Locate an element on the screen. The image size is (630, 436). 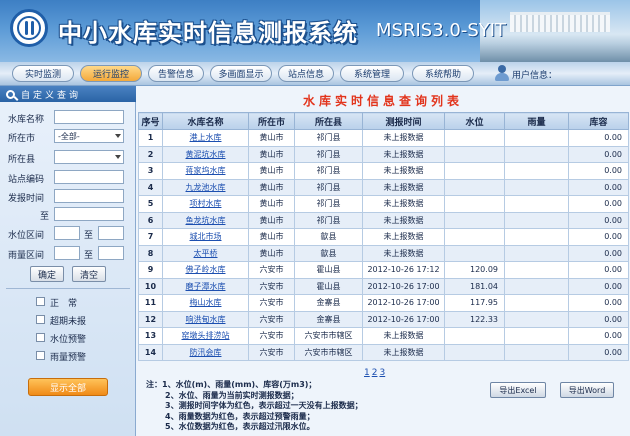
county-select is located at coordinates (89, 157).